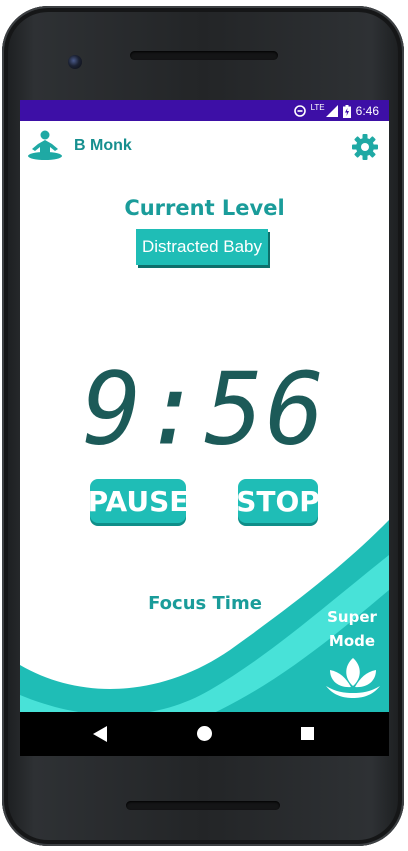  Describe the element at coordinates (331, 111) in the screenshot. I see `signal-icon` at that location.